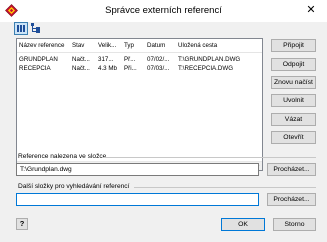  Describe the element at coordinates (84, 45) in the screenshot. I see `column-header-status: Stav` at that location.